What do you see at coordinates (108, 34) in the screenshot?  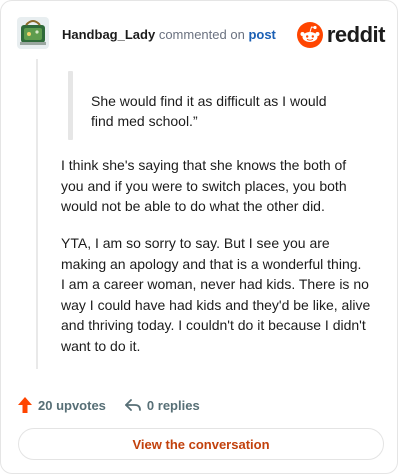 I see `author-name: Handbag_Lady` at bounding box center [108, 34].